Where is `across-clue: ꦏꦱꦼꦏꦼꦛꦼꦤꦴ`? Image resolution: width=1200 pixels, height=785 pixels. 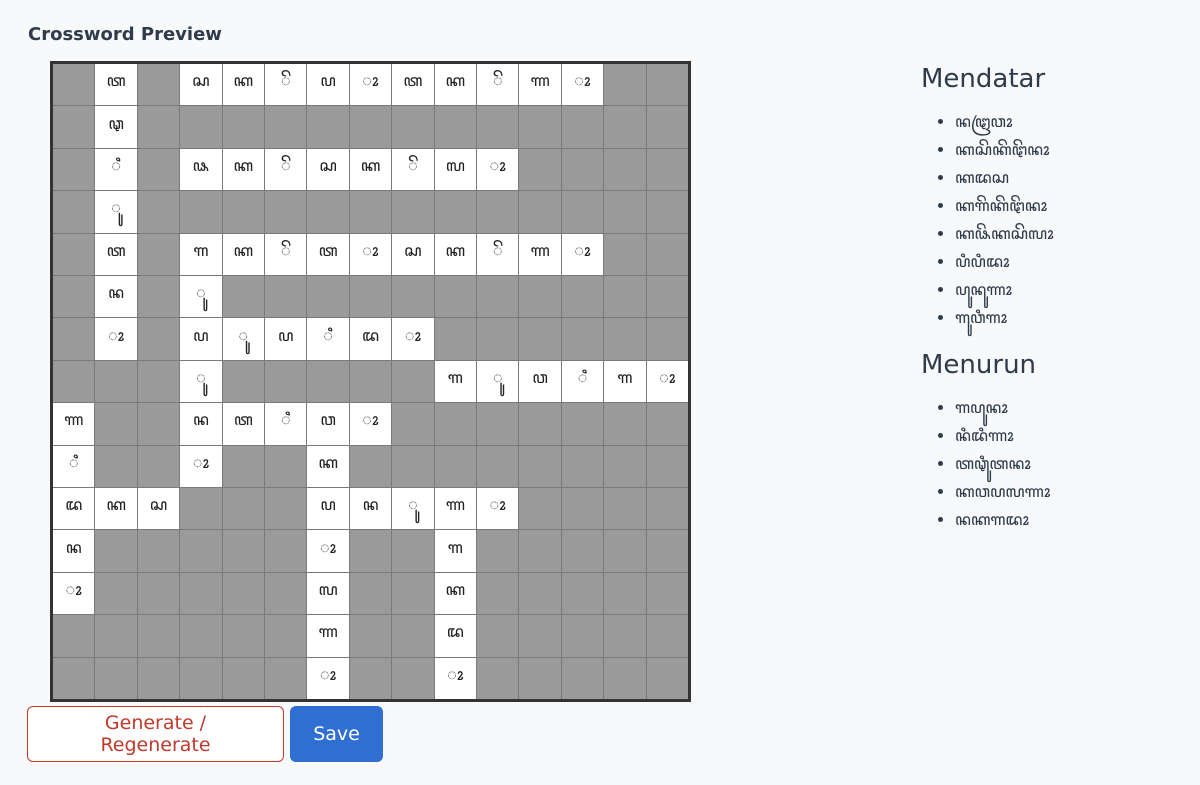
across-clue: ꦏꦱꦼꦏꦼꦛꦼꦤꦴ is located at coordinates (1068, 150).